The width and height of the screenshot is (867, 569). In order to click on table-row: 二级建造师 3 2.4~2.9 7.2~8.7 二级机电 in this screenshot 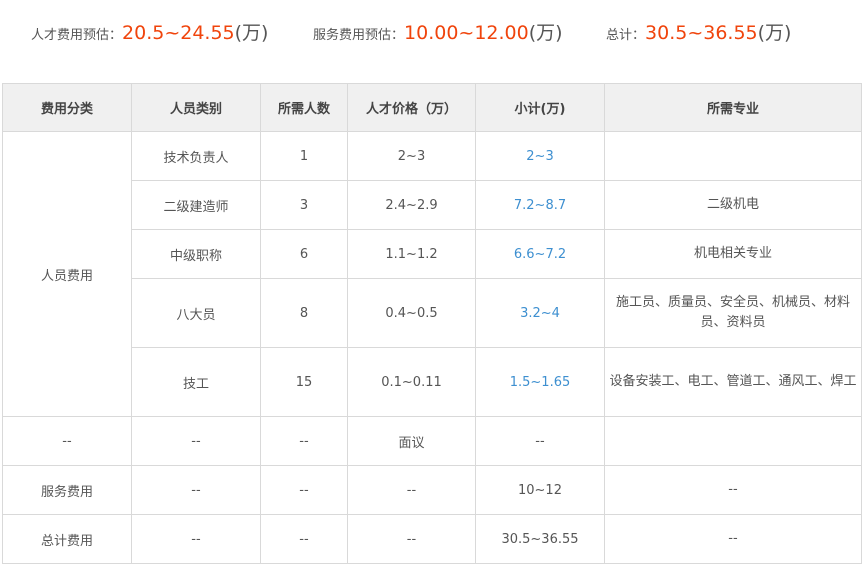, I will do `click(432, 205)`.